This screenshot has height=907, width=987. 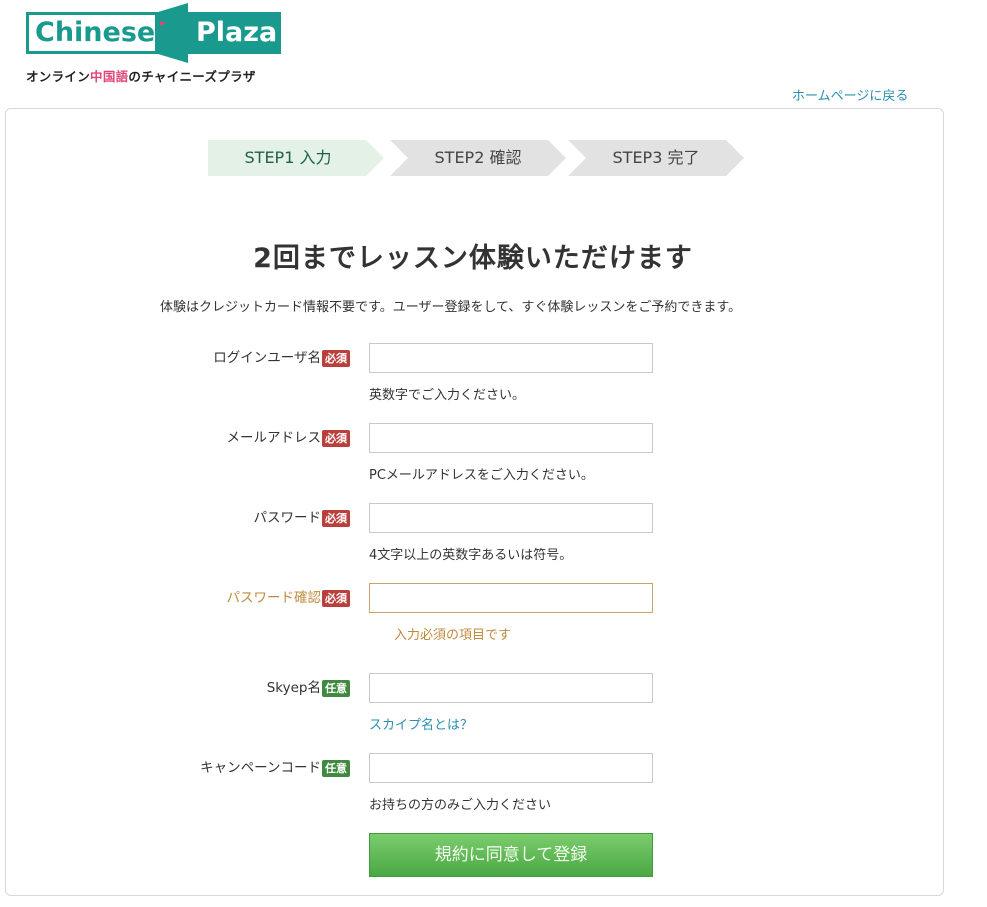 What do you see at coordinates (250, 688) in the screenshot?
I see `skype-label: Skyep名 任意` at bounding box center [250, 688].